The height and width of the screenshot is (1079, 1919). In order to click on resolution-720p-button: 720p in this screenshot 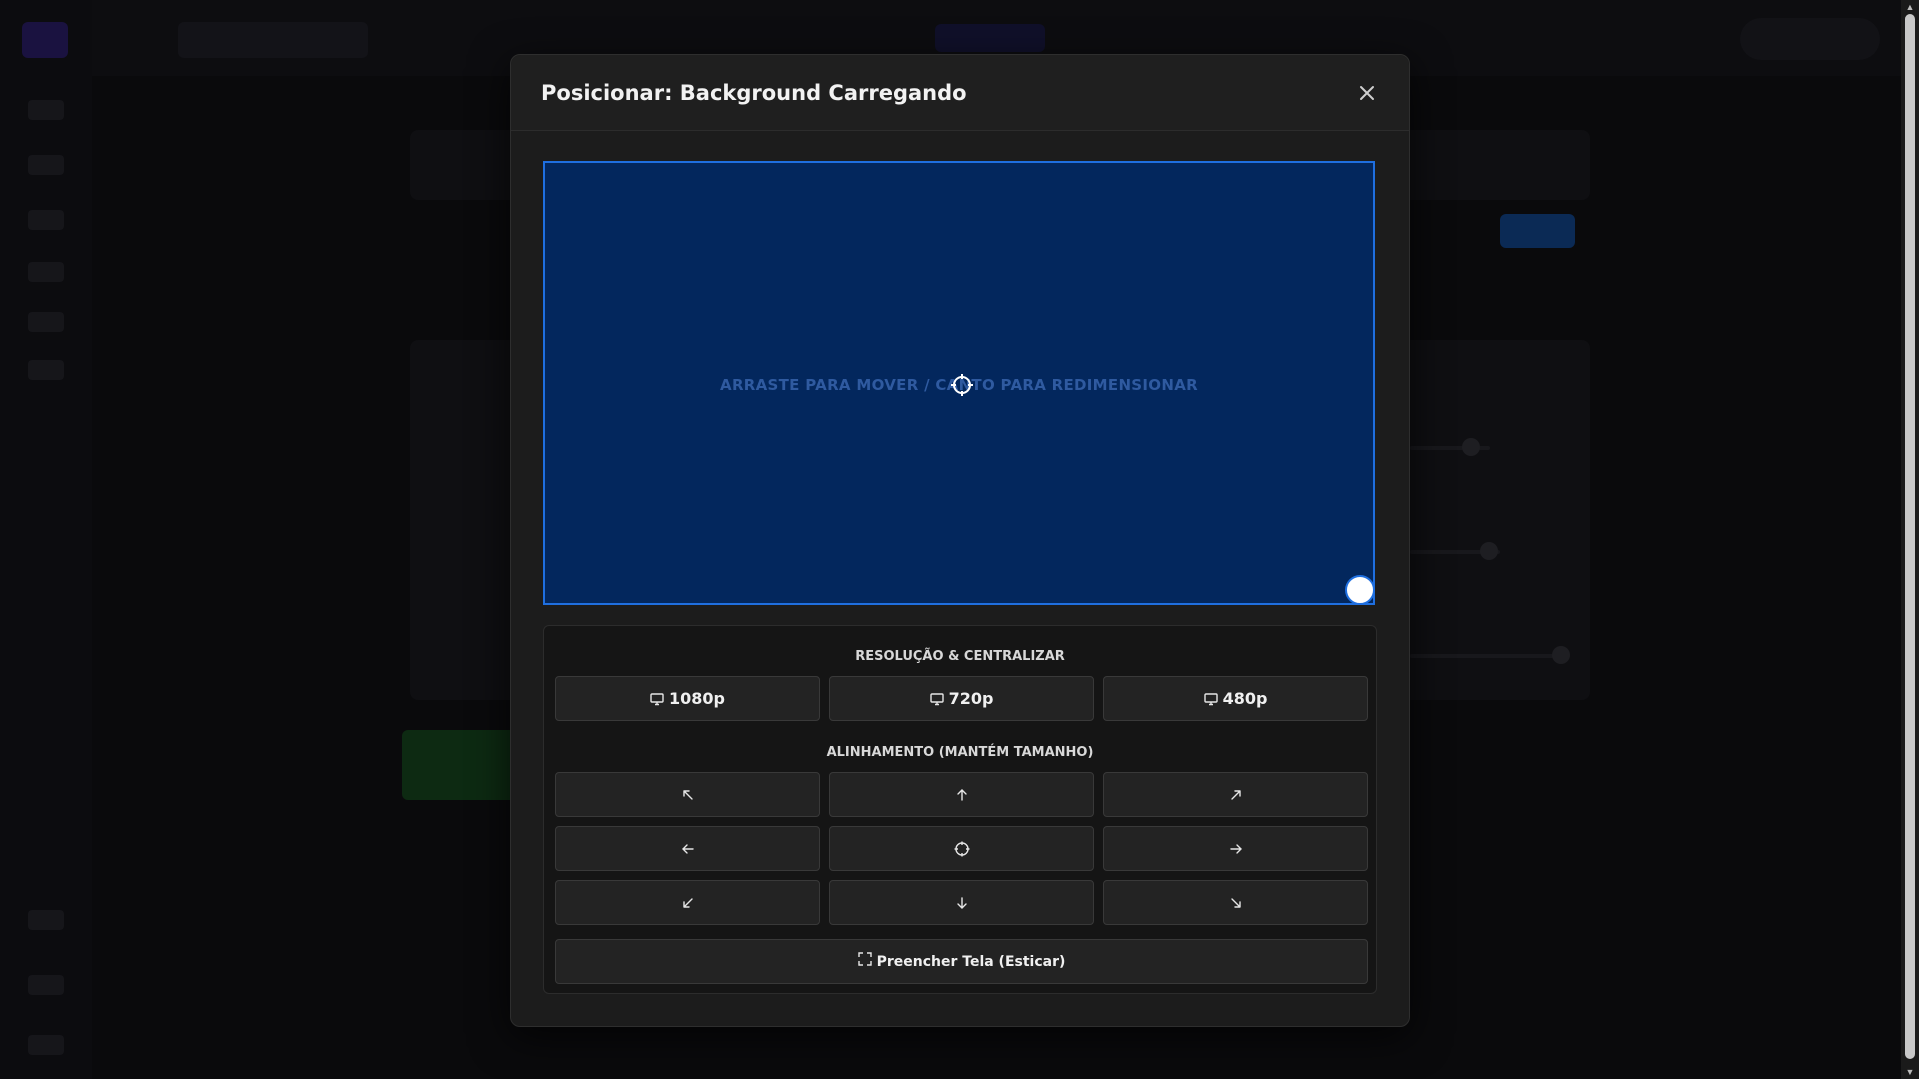, I will do `click(961, 698)`.